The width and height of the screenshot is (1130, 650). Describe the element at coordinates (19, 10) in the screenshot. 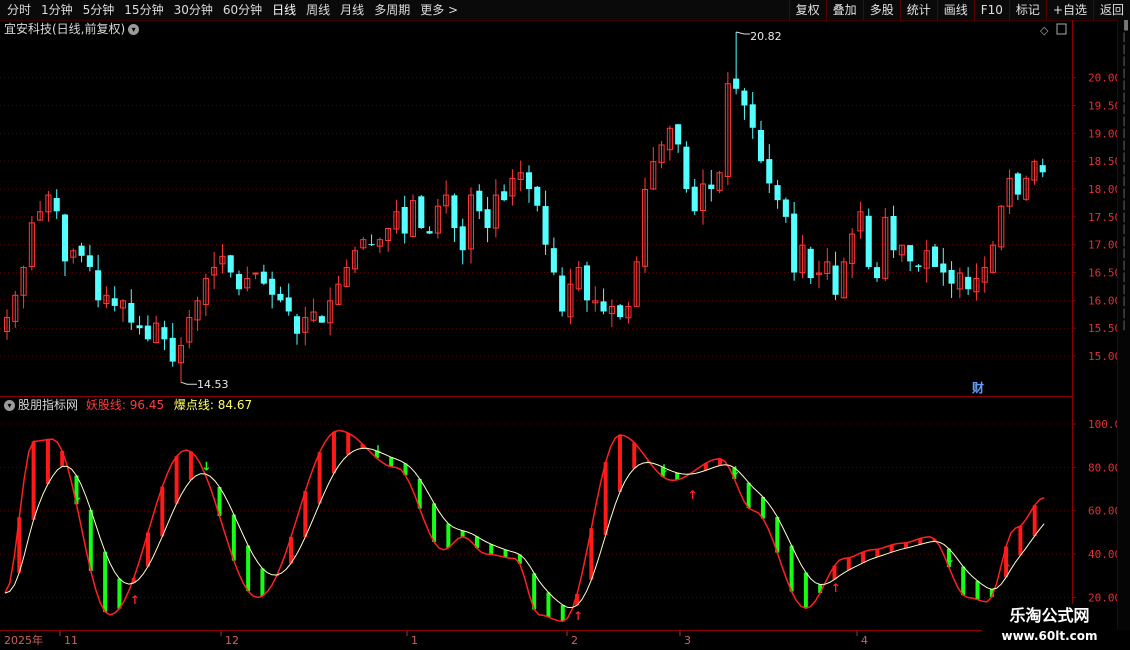

I see `period-tab-0: 分时` at that location.